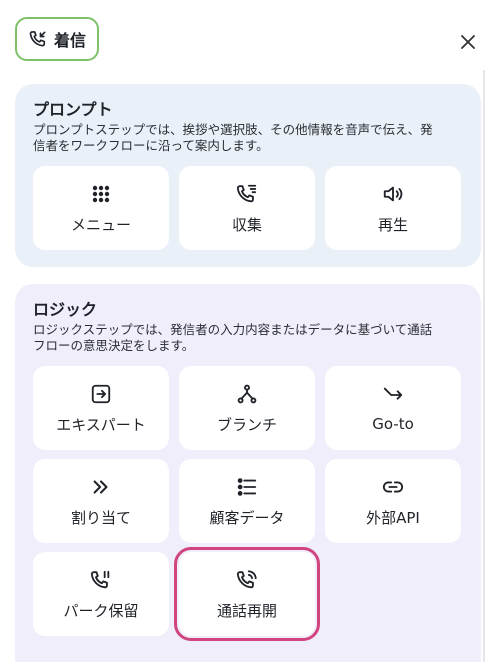 The height and width of the screenshot is (662, 485). Describe the element at coordinates (101, 487) in the screenshot. I see `double-chevron-icon` at that location.